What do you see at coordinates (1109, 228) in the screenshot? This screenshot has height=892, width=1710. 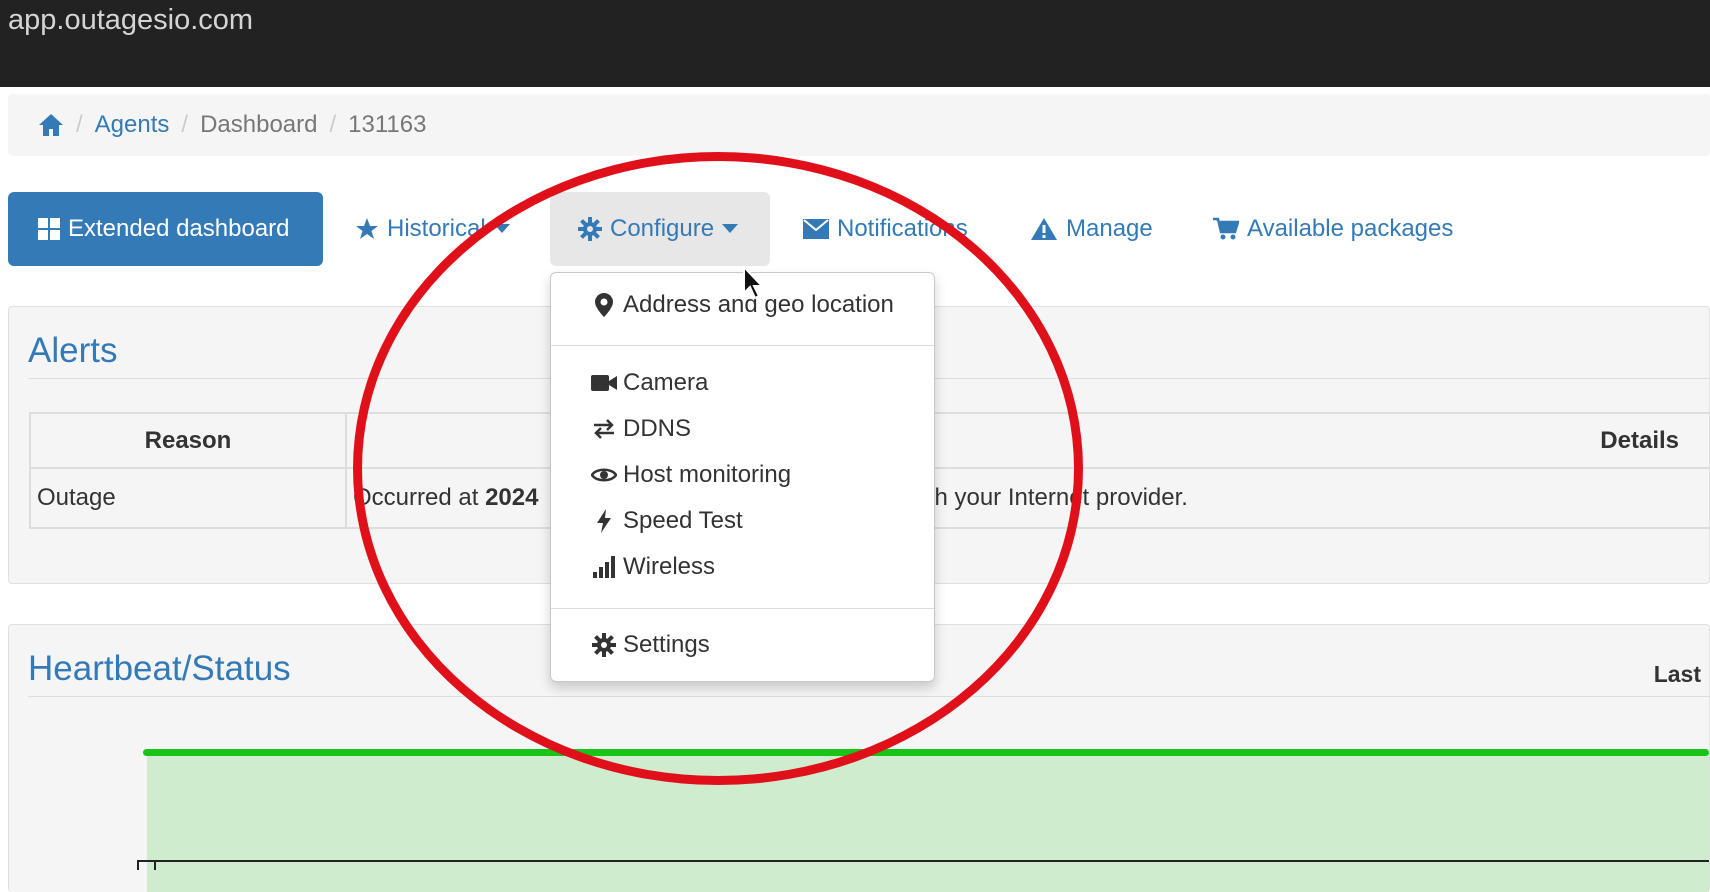 I see `manage-label: Manage` at bounding box center [1109, 228].